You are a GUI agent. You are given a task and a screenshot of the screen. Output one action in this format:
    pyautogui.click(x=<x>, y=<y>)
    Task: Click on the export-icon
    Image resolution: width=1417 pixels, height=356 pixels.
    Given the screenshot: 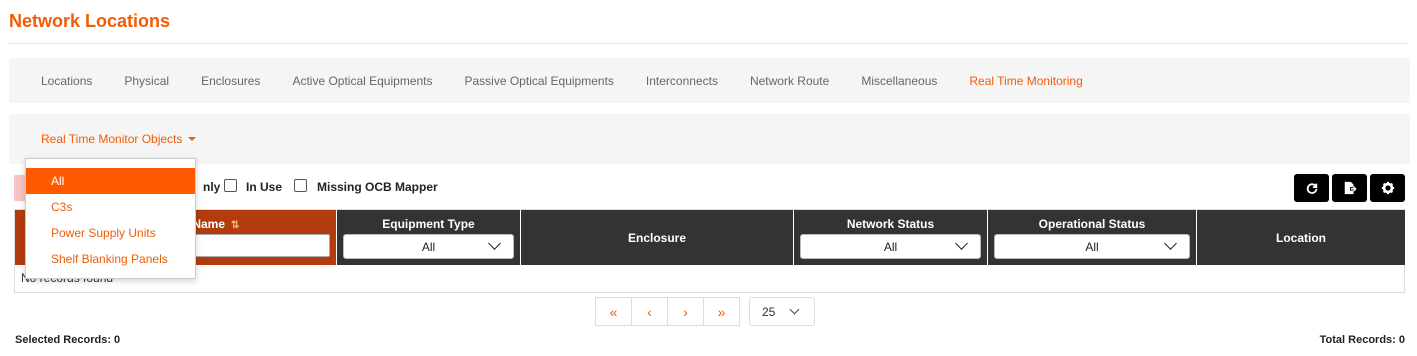 What is the action you would take?
    pyautogui.click(x=1350, y=188)
    